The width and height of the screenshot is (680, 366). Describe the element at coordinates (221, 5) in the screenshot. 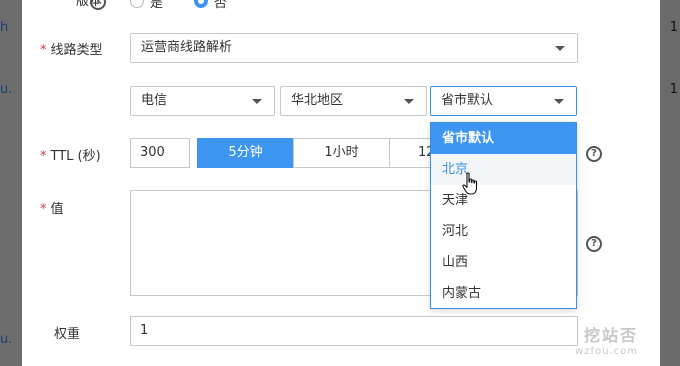

I see `radio-no-label: 否` at that location.